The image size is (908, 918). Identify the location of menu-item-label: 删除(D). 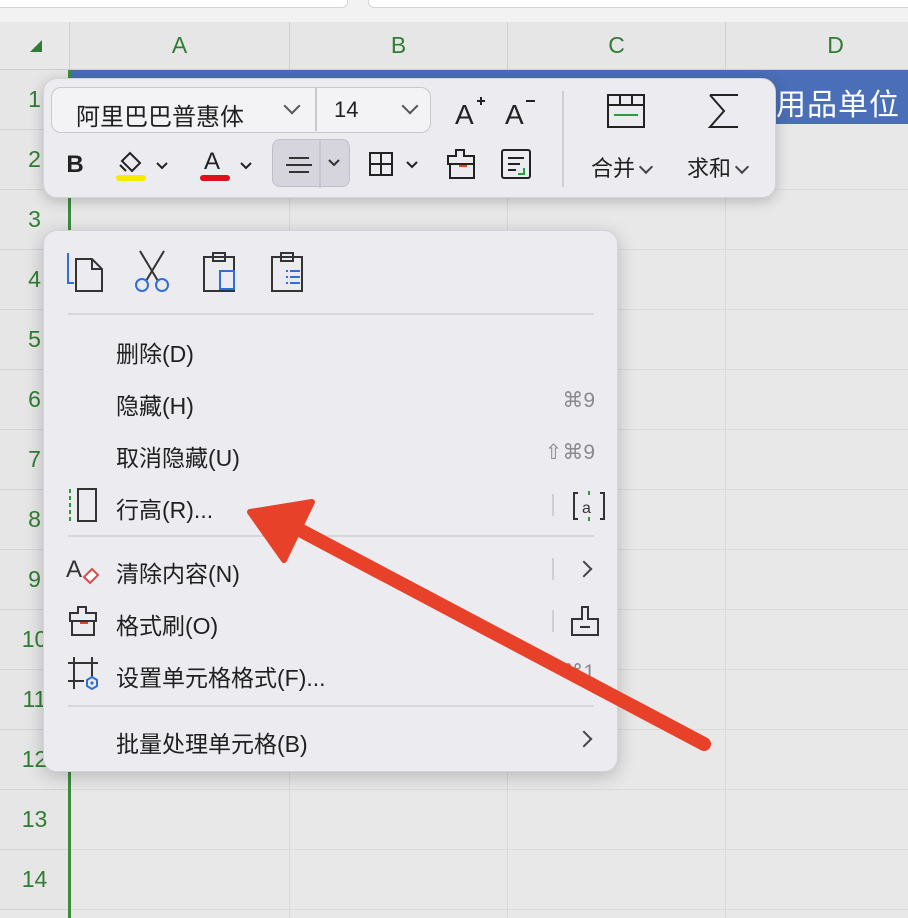
(155, 354).